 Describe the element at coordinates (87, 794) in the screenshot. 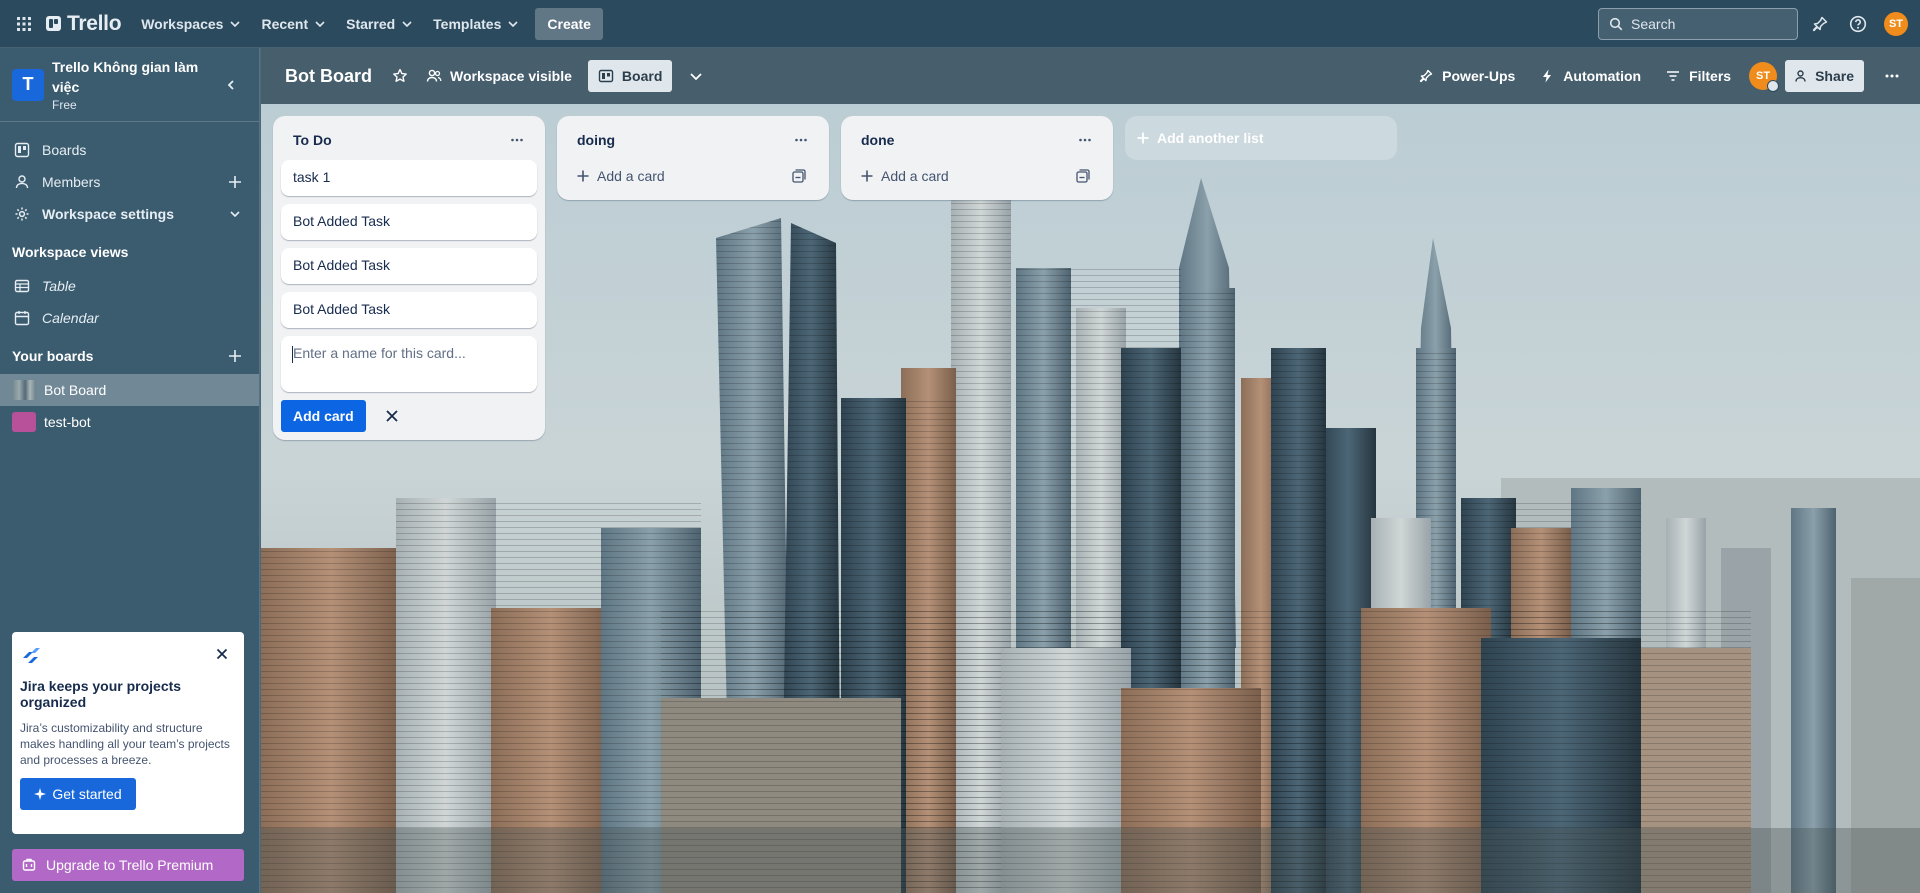

I see `get-started-label: Get started` at that location.